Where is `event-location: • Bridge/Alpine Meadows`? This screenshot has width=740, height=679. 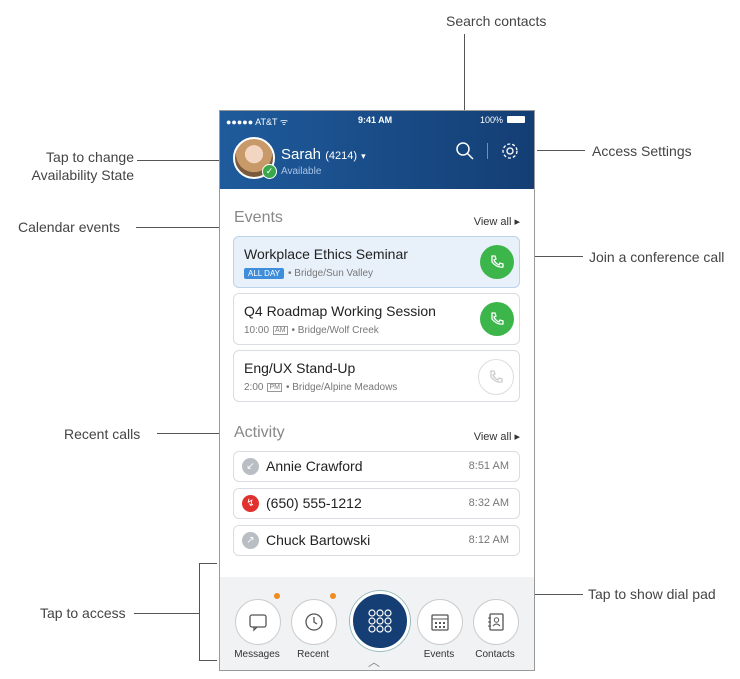
event-location: • Bridge/Alpine Meadows is located at coordinates (341, 387).